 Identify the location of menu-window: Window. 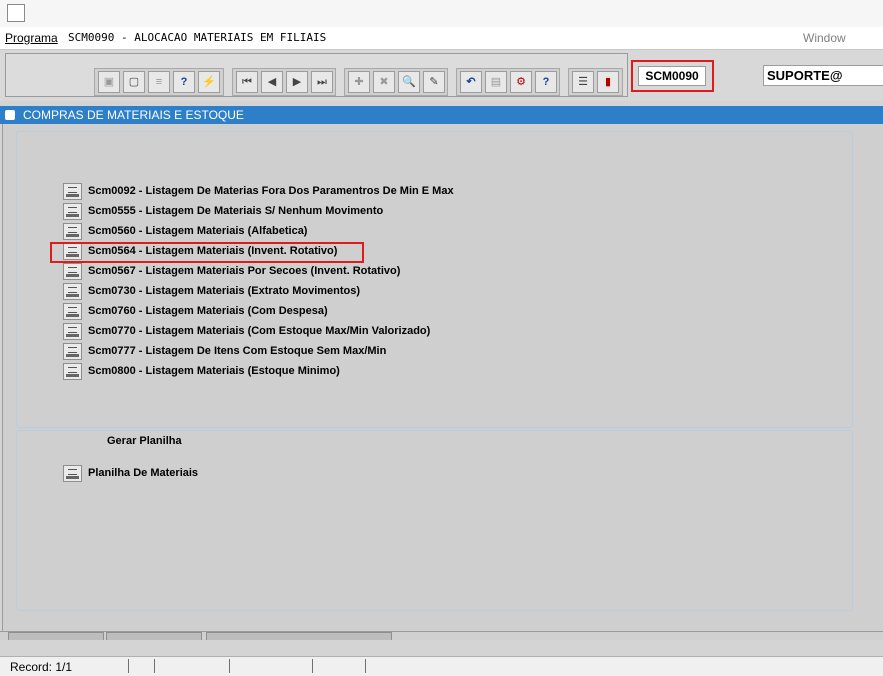
(824, 38).